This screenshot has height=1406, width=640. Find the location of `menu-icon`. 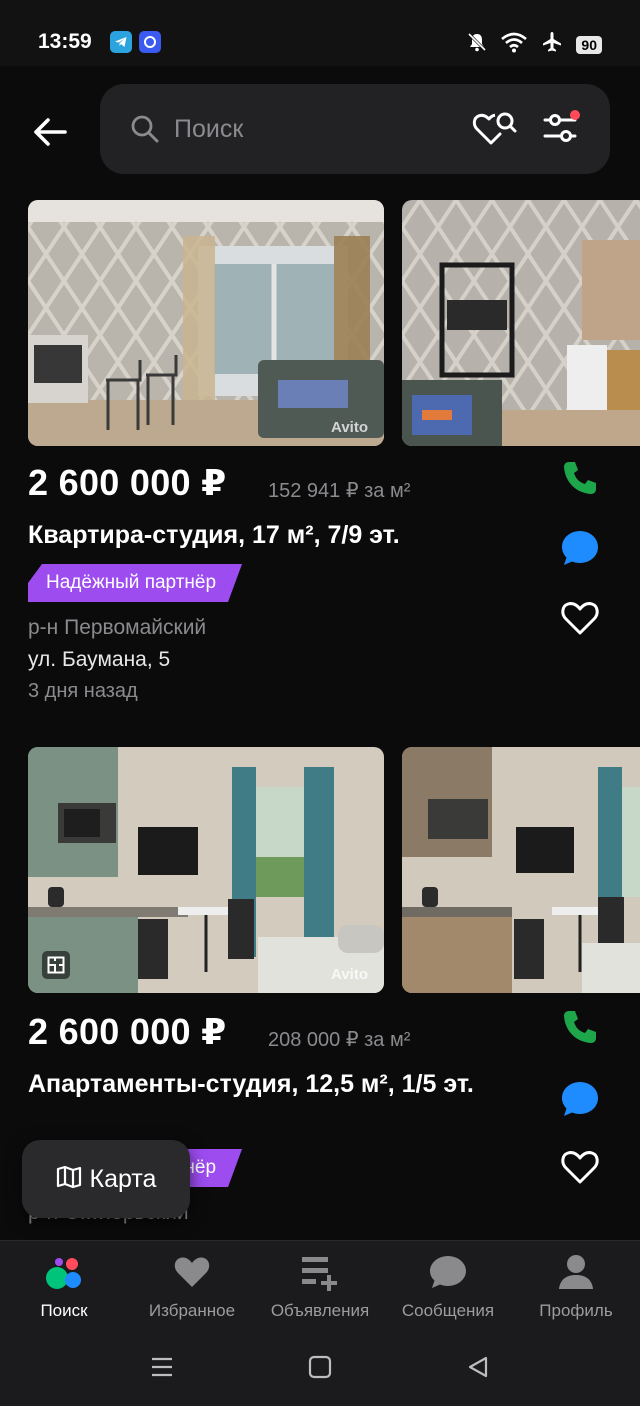

menu-icon is located at coordinates (162, 1367).